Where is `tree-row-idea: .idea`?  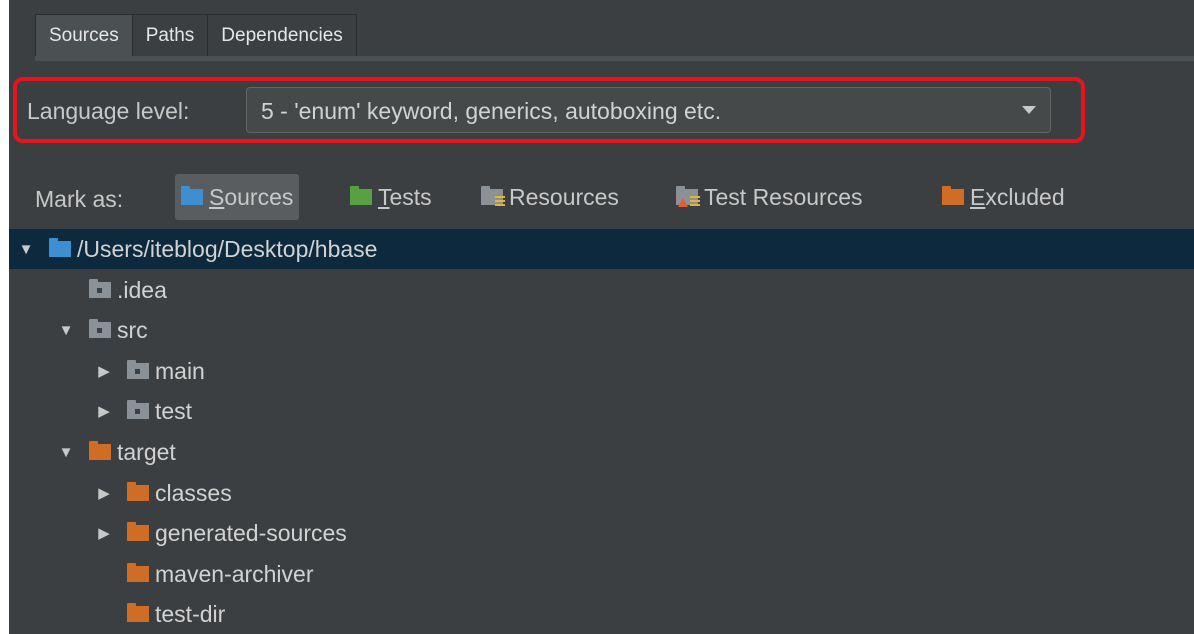 tree-row-idea: .idea is located at coordinates (601, 290).